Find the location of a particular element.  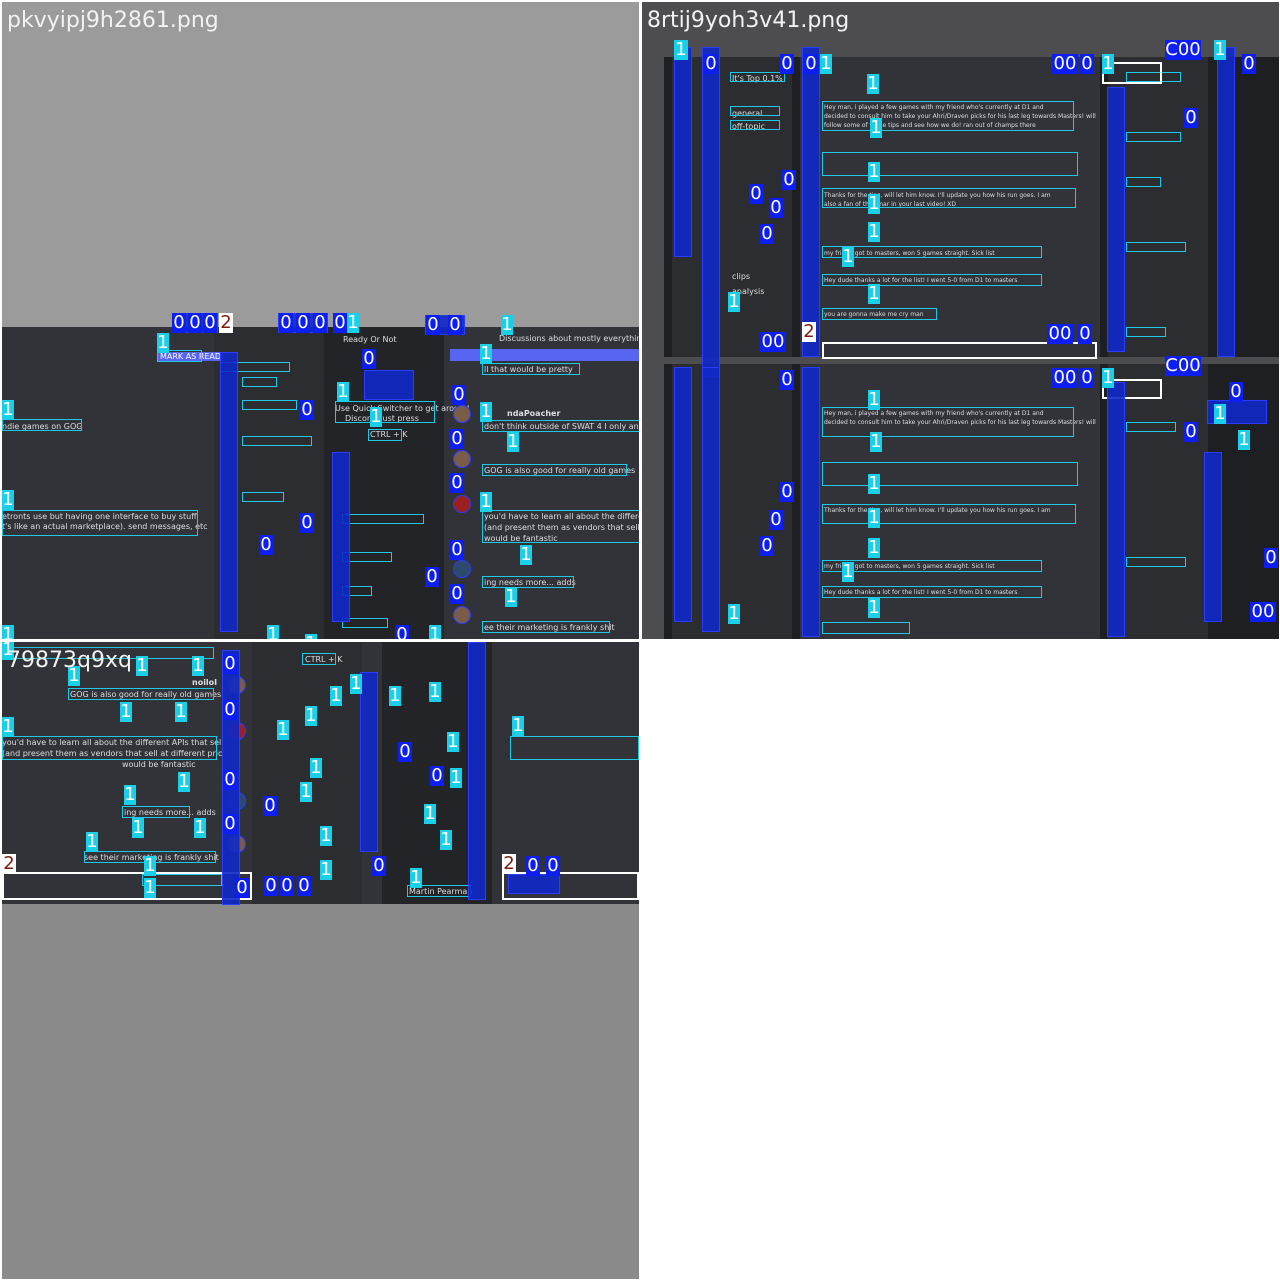

mirrored-line: noiloI is located at coordinates (205, 682).